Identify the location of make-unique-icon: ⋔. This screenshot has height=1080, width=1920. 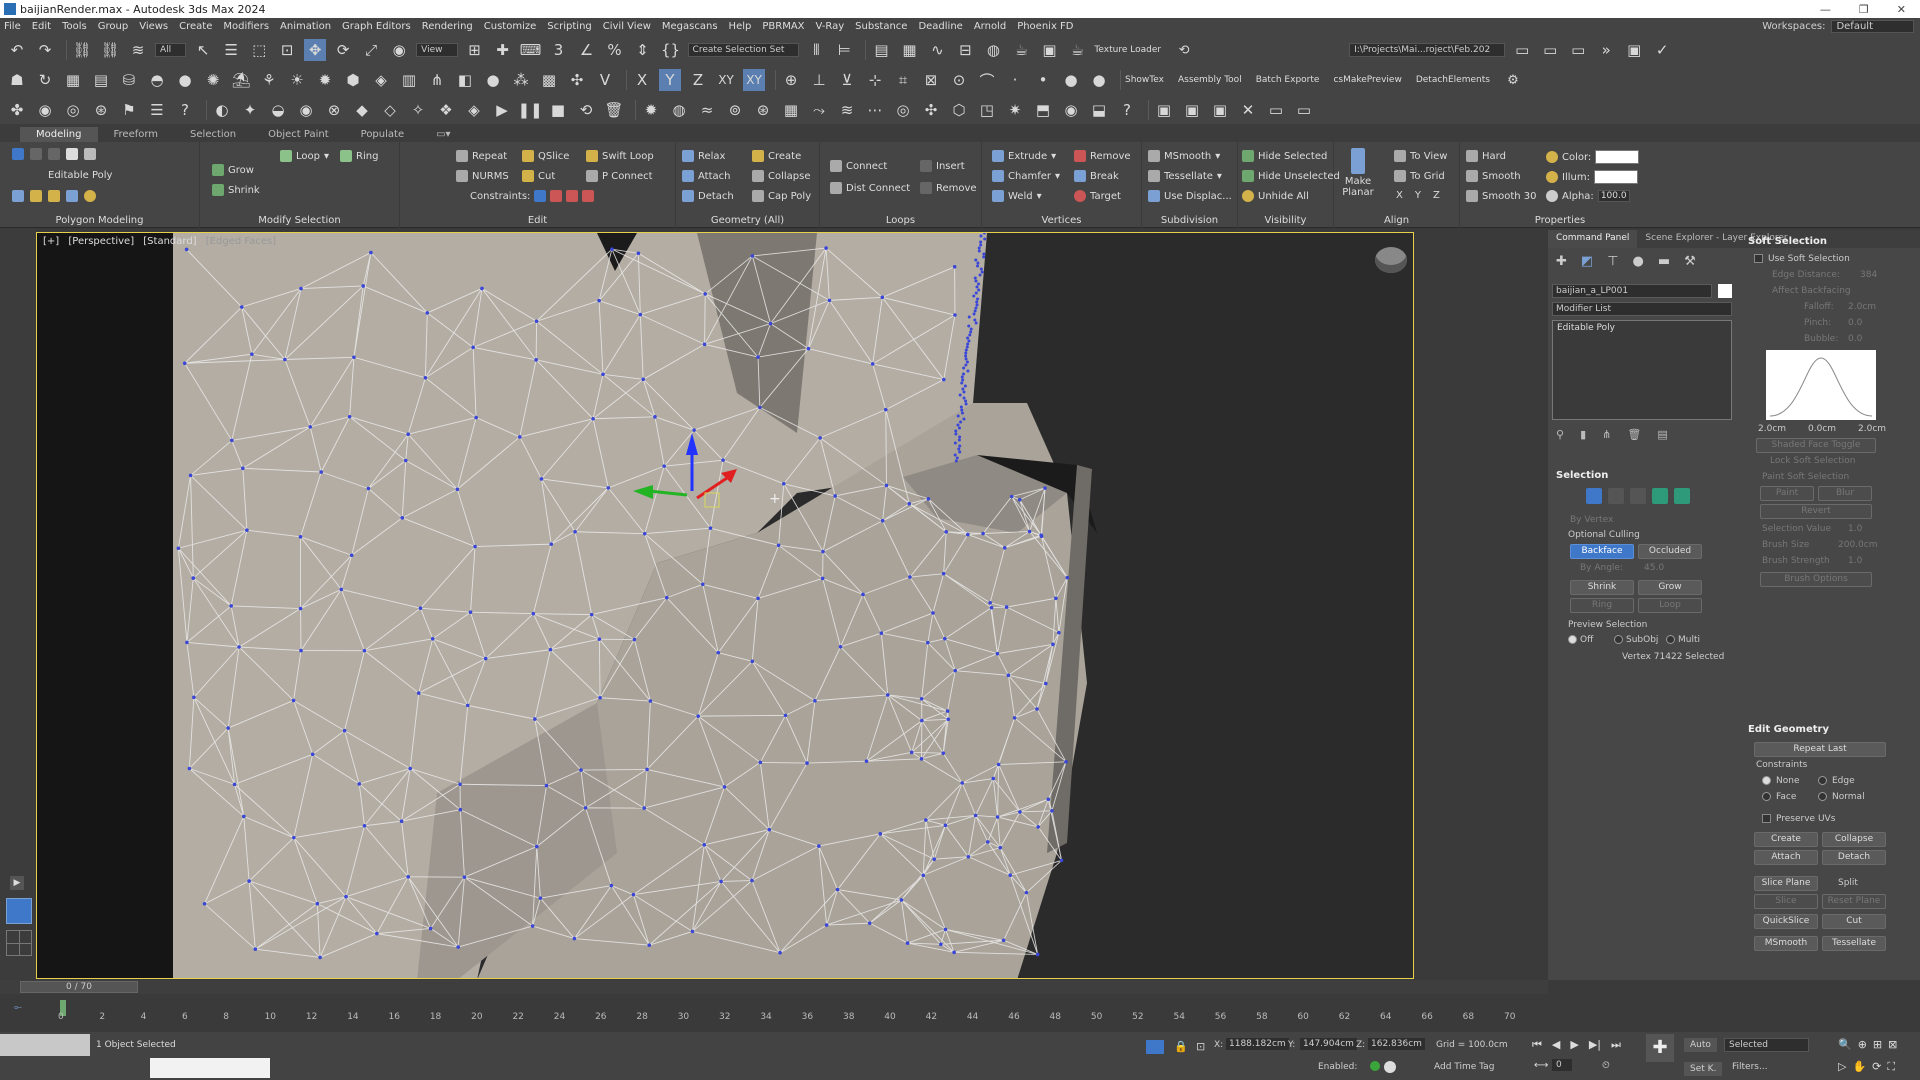
(1606, 434).